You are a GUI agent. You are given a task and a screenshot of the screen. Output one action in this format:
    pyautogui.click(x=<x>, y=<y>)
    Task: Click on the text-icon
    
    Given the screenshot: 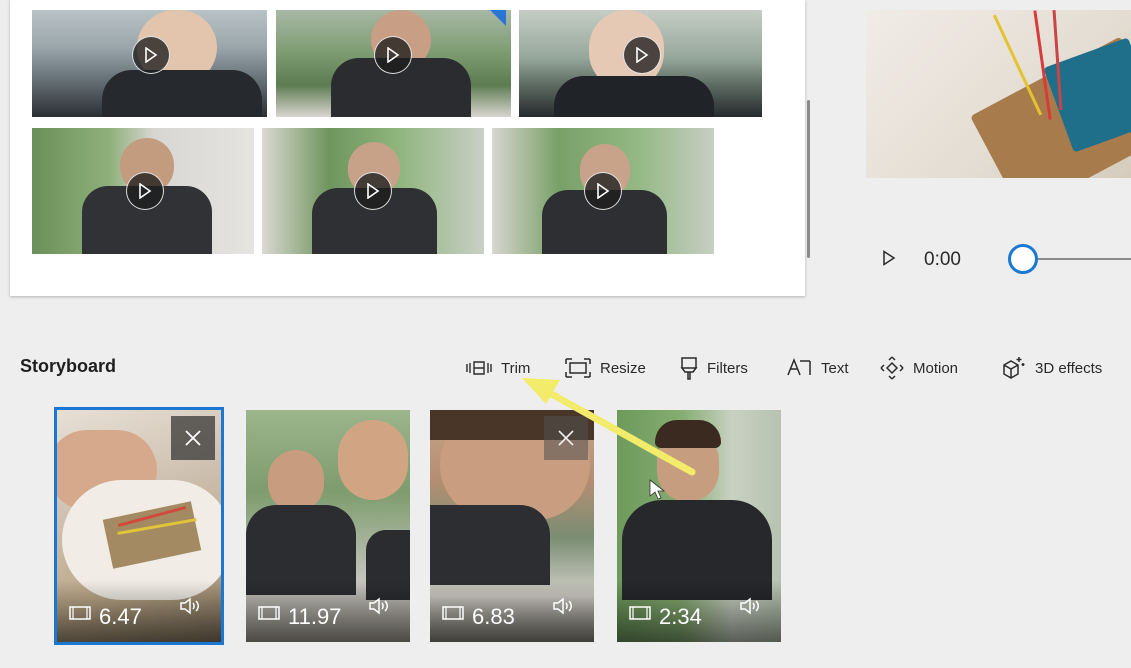 What is the action you would take?
    pyautogui.click(x=799, y=368)
    